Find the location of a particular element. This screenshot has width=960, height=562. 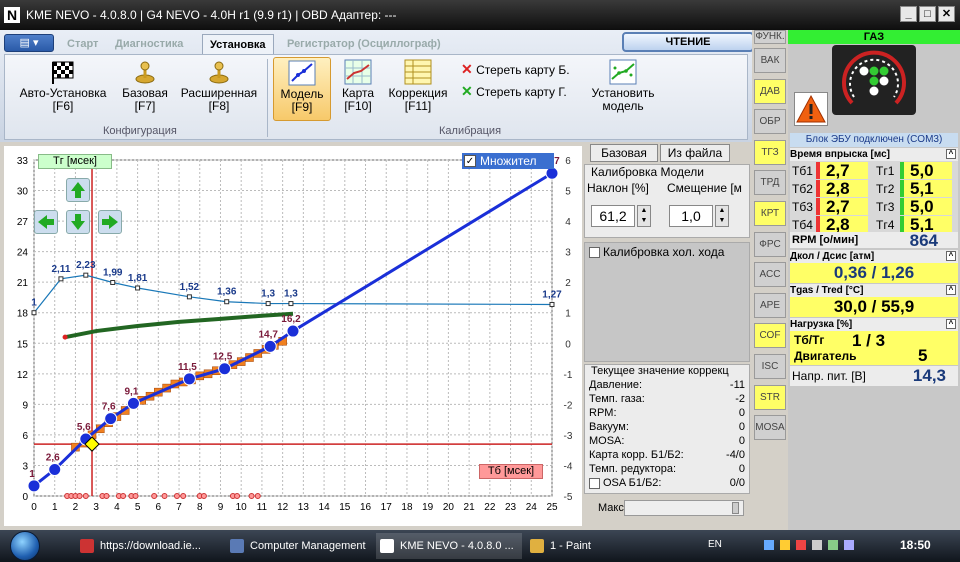

arrow-up-icon is located at coordinates (78, 190).